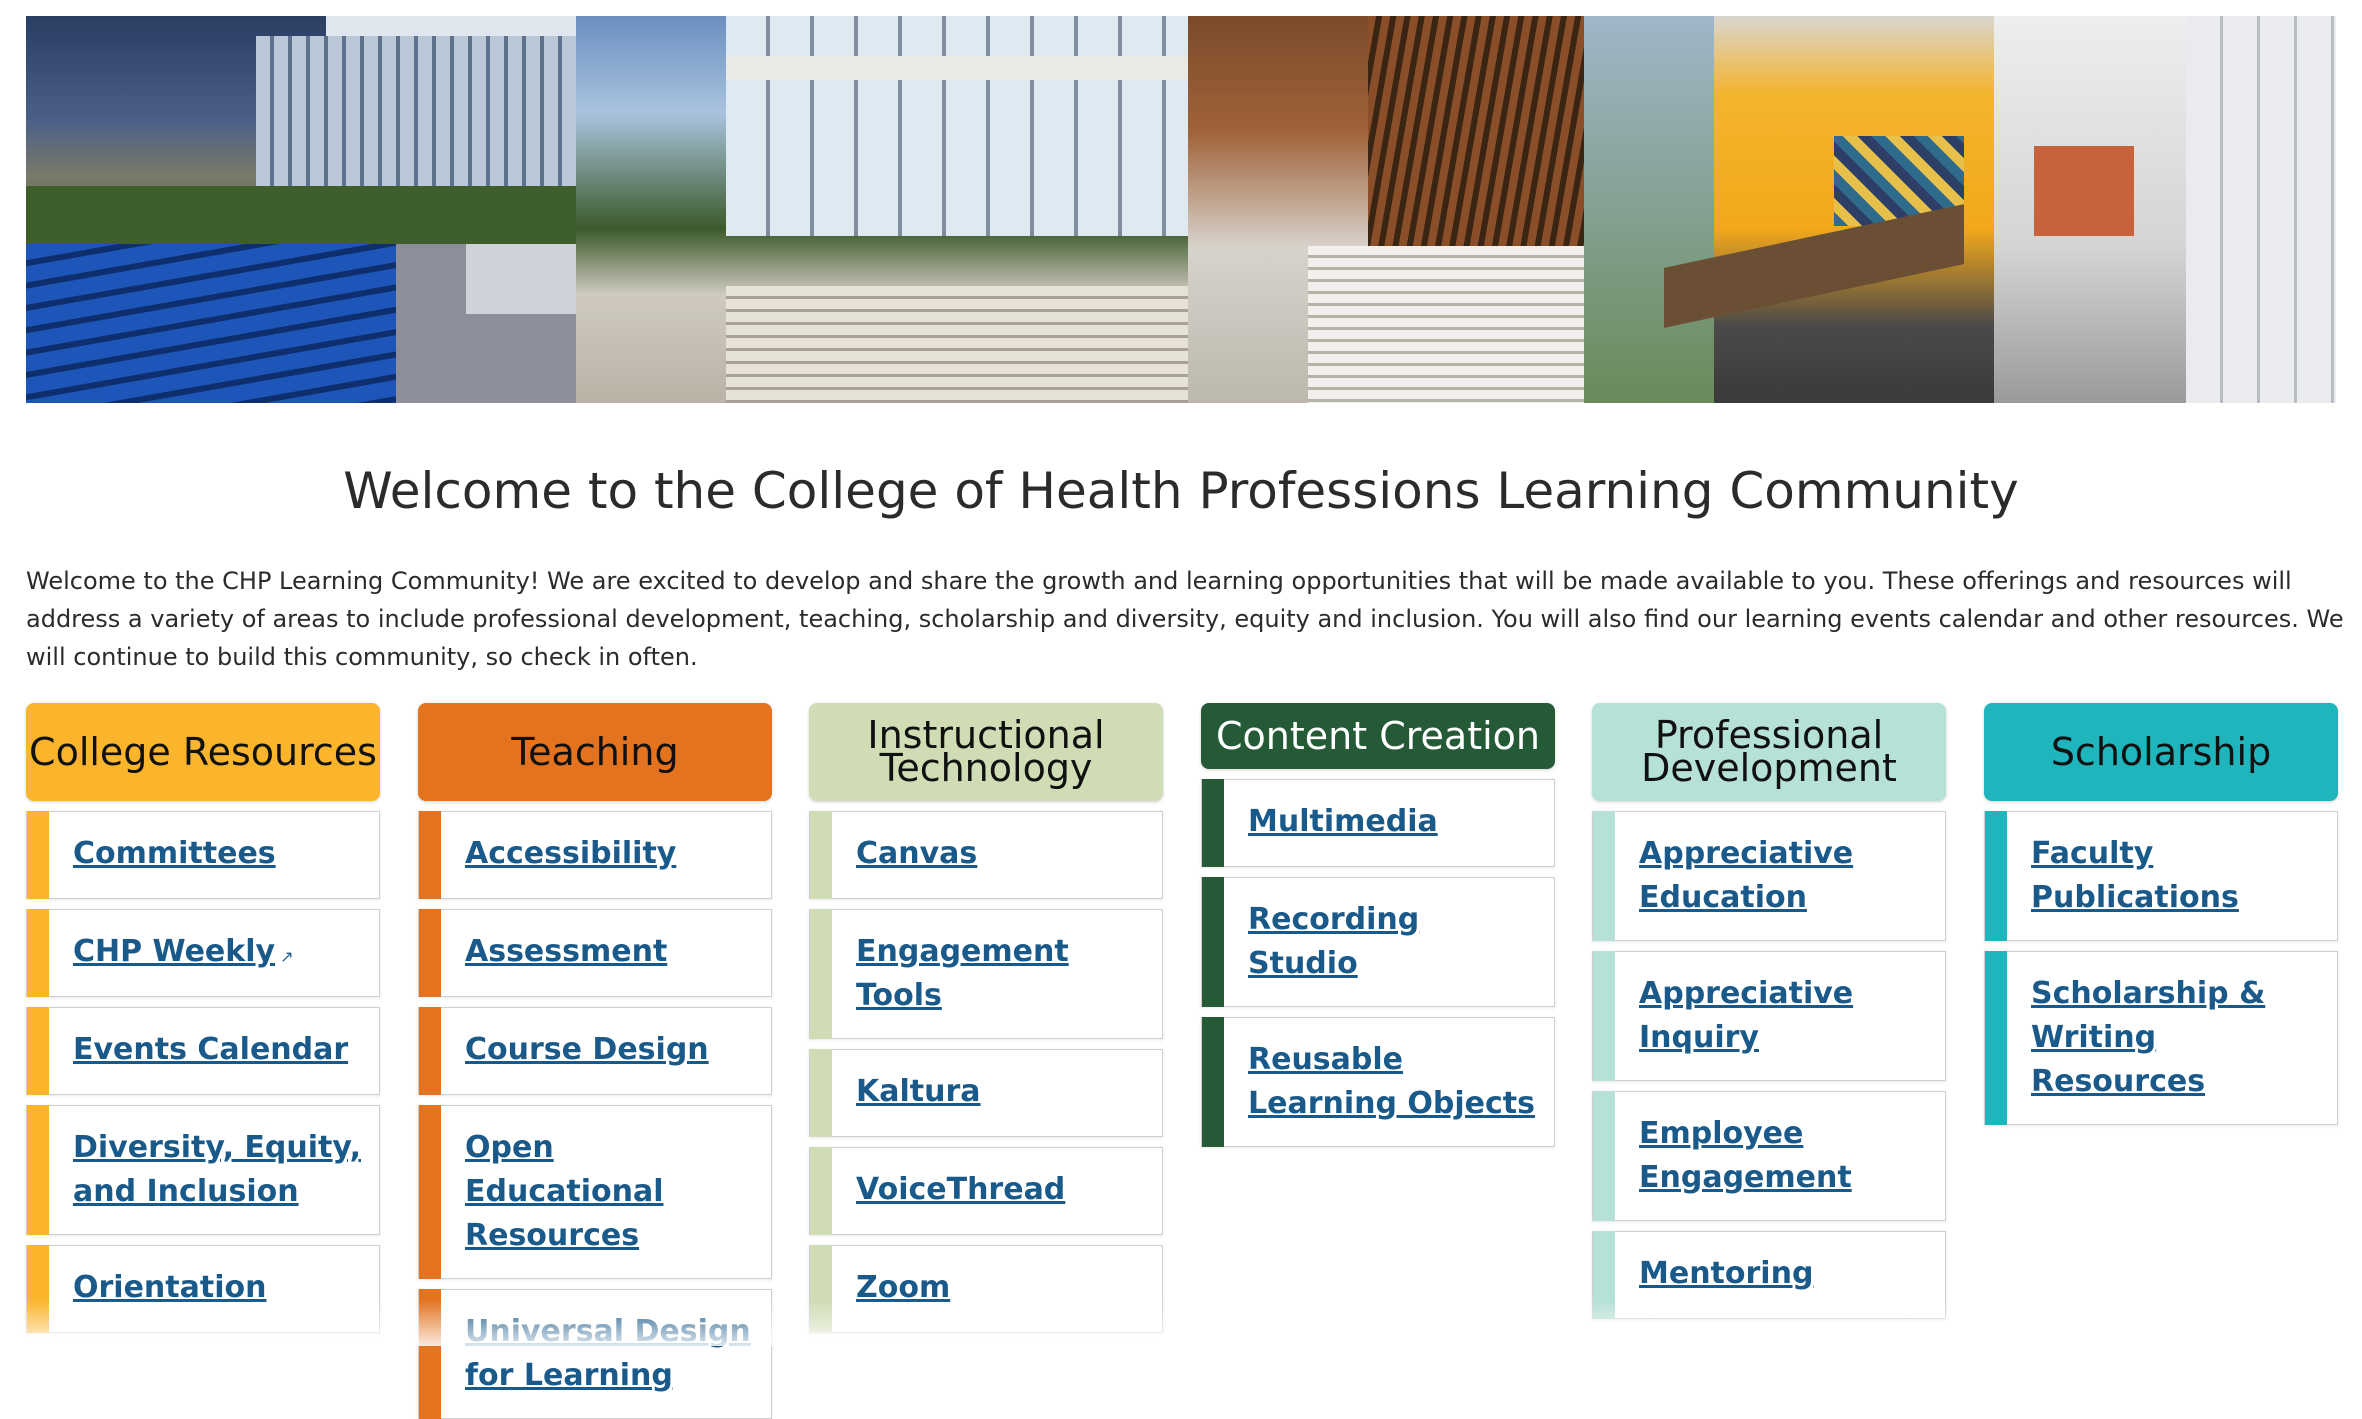 Image resolution: width=2362 pixels, height=1419 pixels. What do you see at coordinates (1745, 1155) in the screenshot?
I see `link-employee-engagement: Employee Engagement` at bounding box center [1745, 1155].